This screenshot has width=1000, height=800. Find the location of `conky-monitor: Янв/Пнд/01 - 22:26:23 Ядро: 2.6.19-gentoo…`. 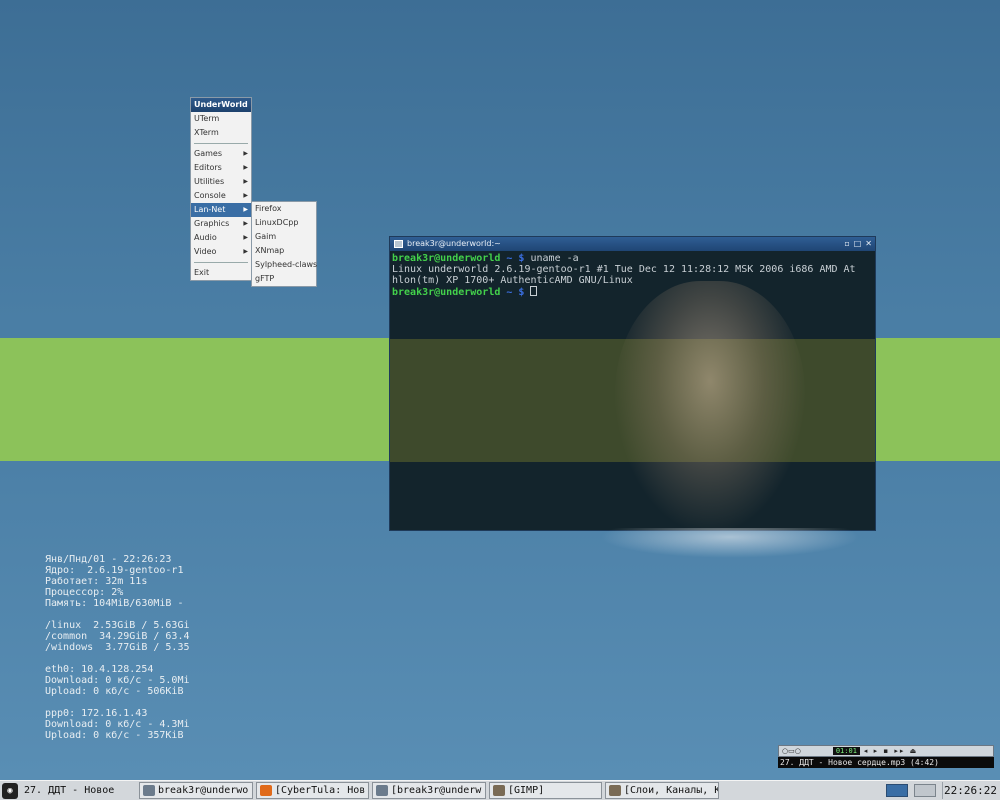

conky-monitor: Янв/Пнд/01 - 22:26:23 Ядро: 2.6.19-gentoo… is located at coordinates (117, 647).